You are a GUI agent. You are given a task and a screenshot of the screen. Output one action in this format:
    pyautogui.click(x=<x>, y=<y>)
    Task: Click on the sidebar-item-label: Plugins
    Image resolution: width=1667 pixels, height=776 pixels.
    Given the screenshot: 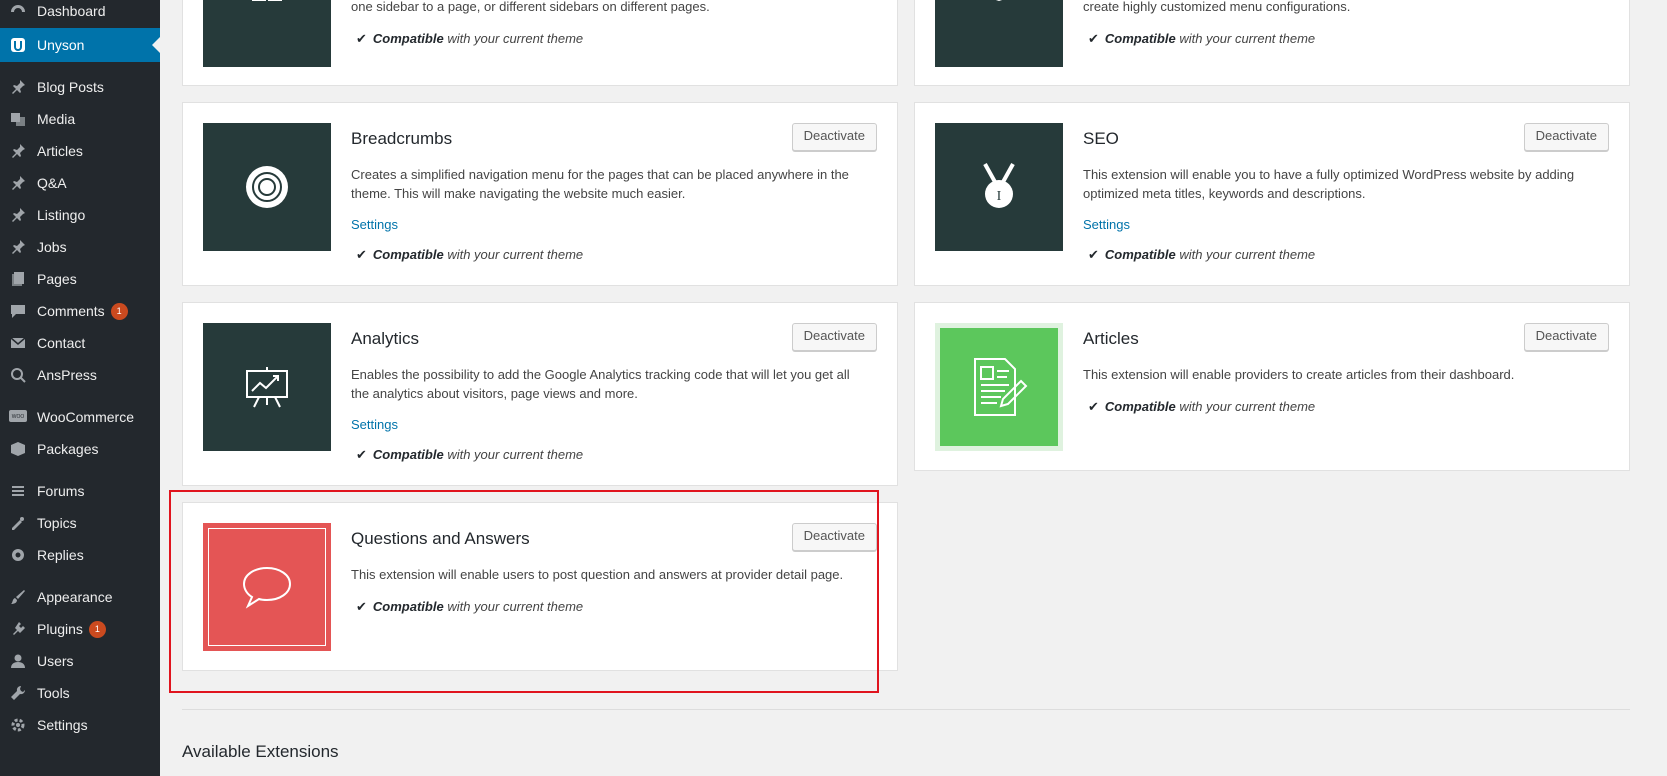 What is the action you would take?
    pyautogui.click(x=60, y=629)
    